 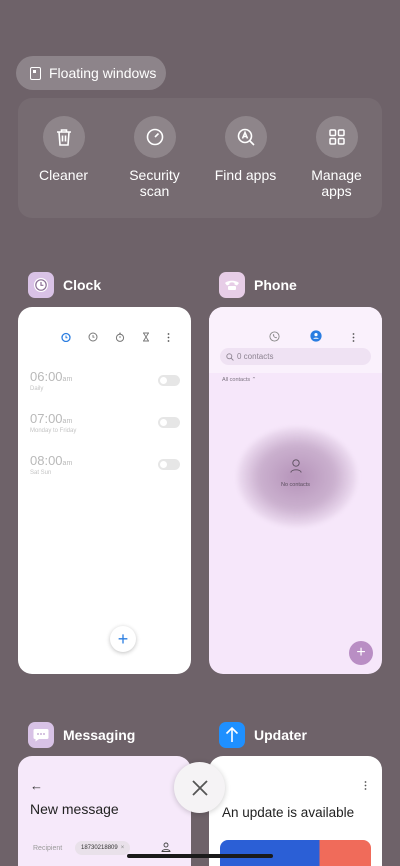 I want to click on alarm-repeat: Sat Sun, so click(x=41, y=473).